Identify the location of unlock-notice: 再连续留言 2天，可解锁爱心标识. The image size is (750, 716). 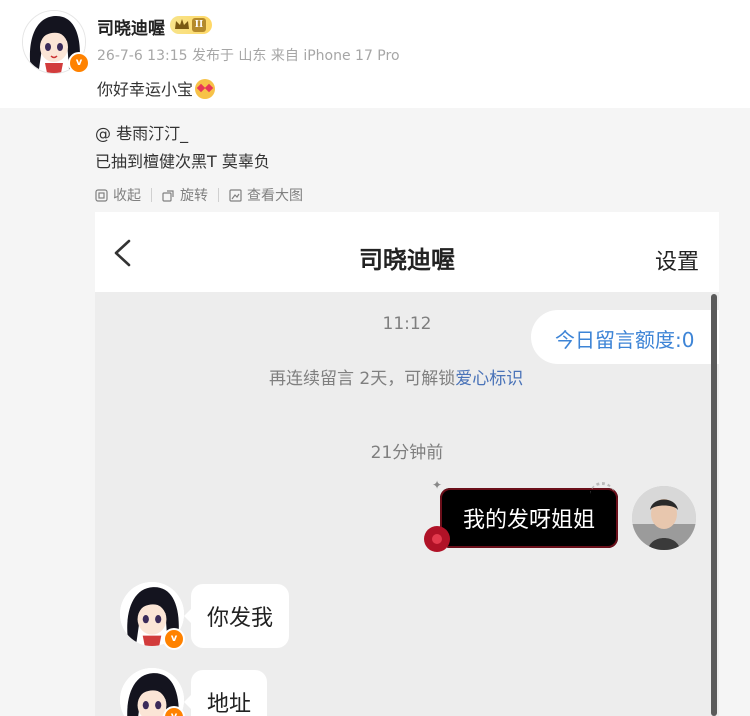
(396, 376).